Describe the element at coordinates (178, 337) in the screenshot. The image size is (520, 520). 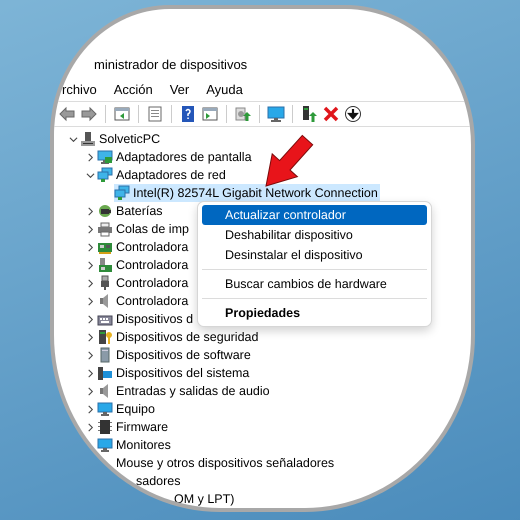
I see `tree-item: Dispositivos de seguridad` at that location.